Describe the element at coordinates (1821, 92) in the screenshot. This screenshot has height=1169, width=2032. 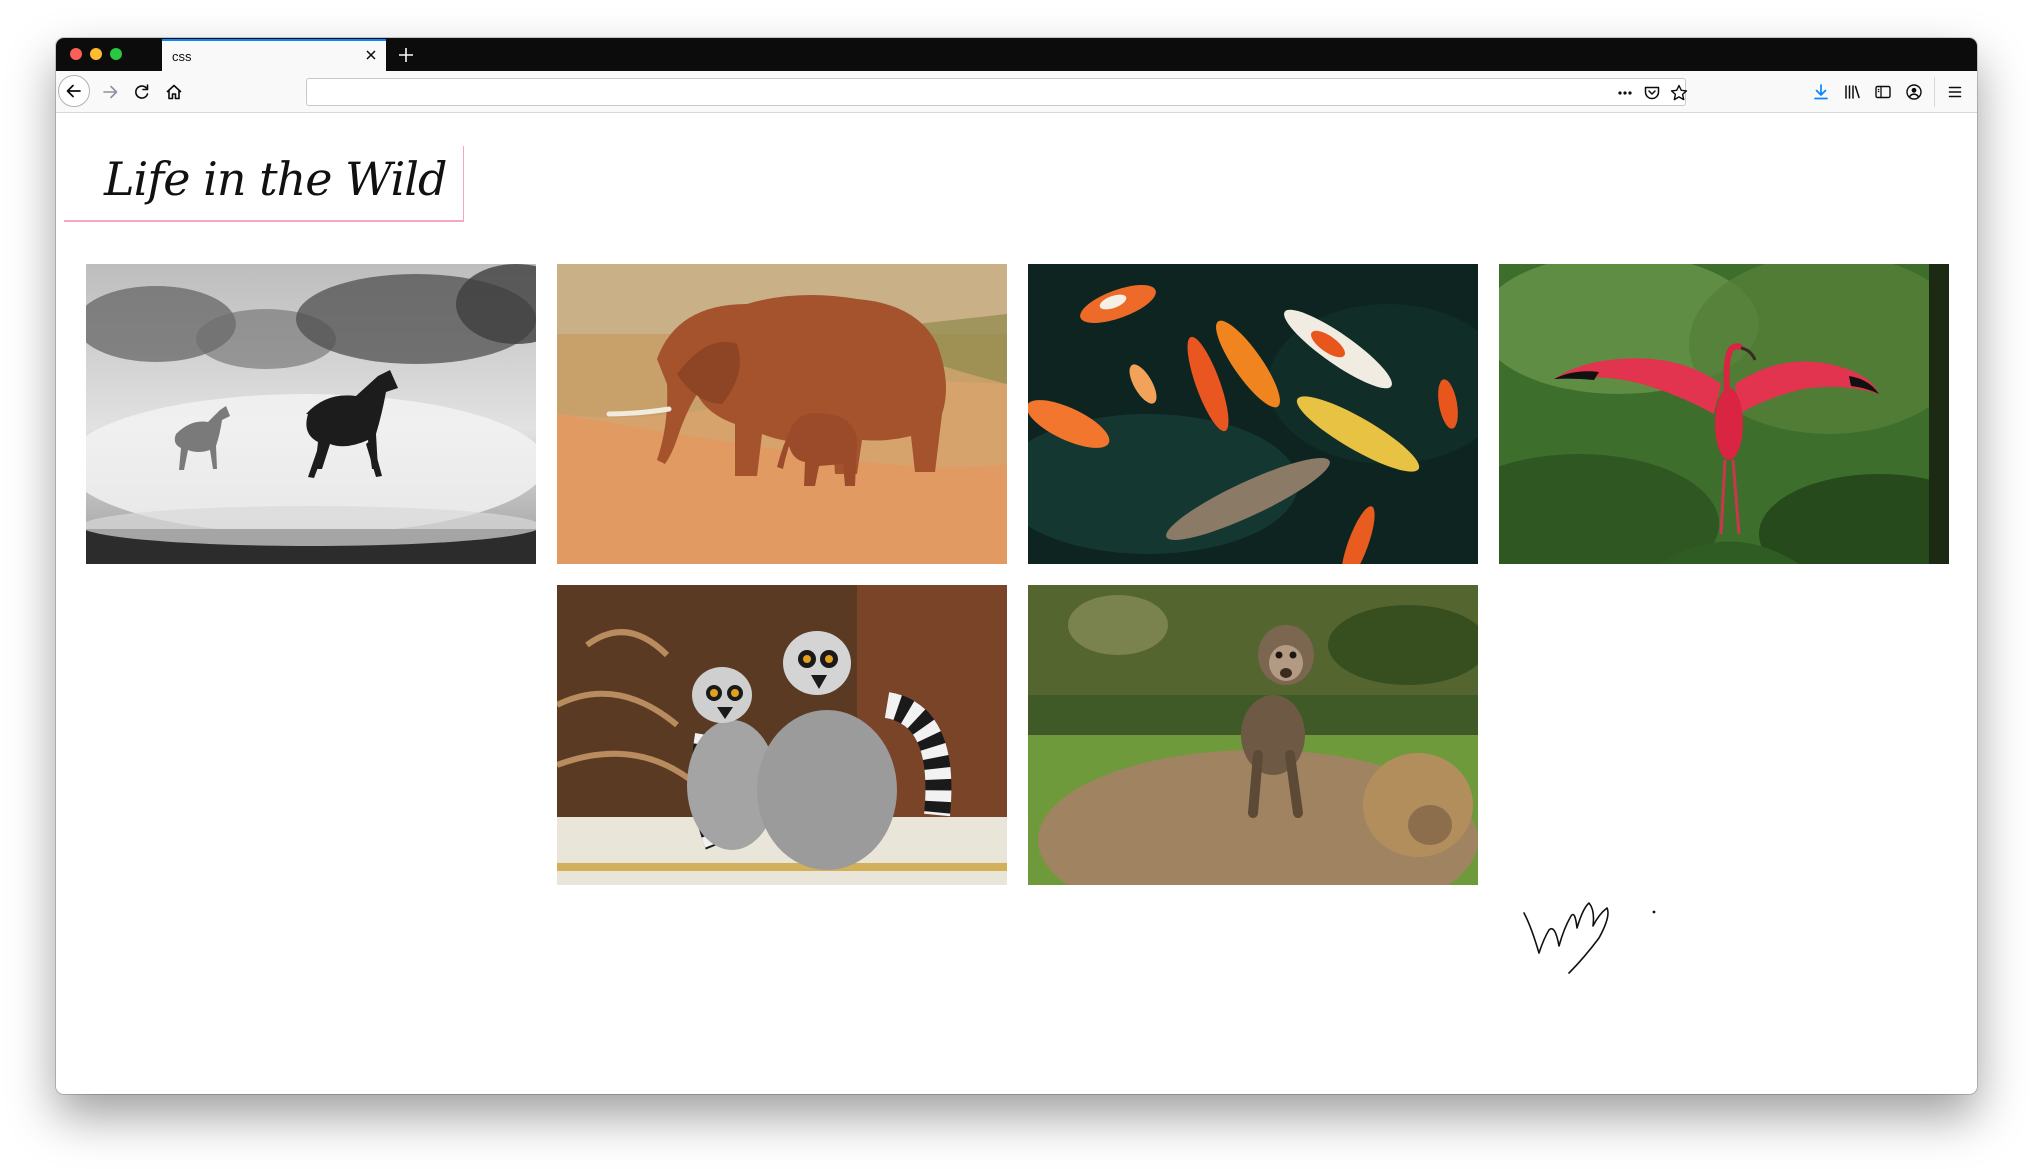
I see `downloads-icon` at that location.